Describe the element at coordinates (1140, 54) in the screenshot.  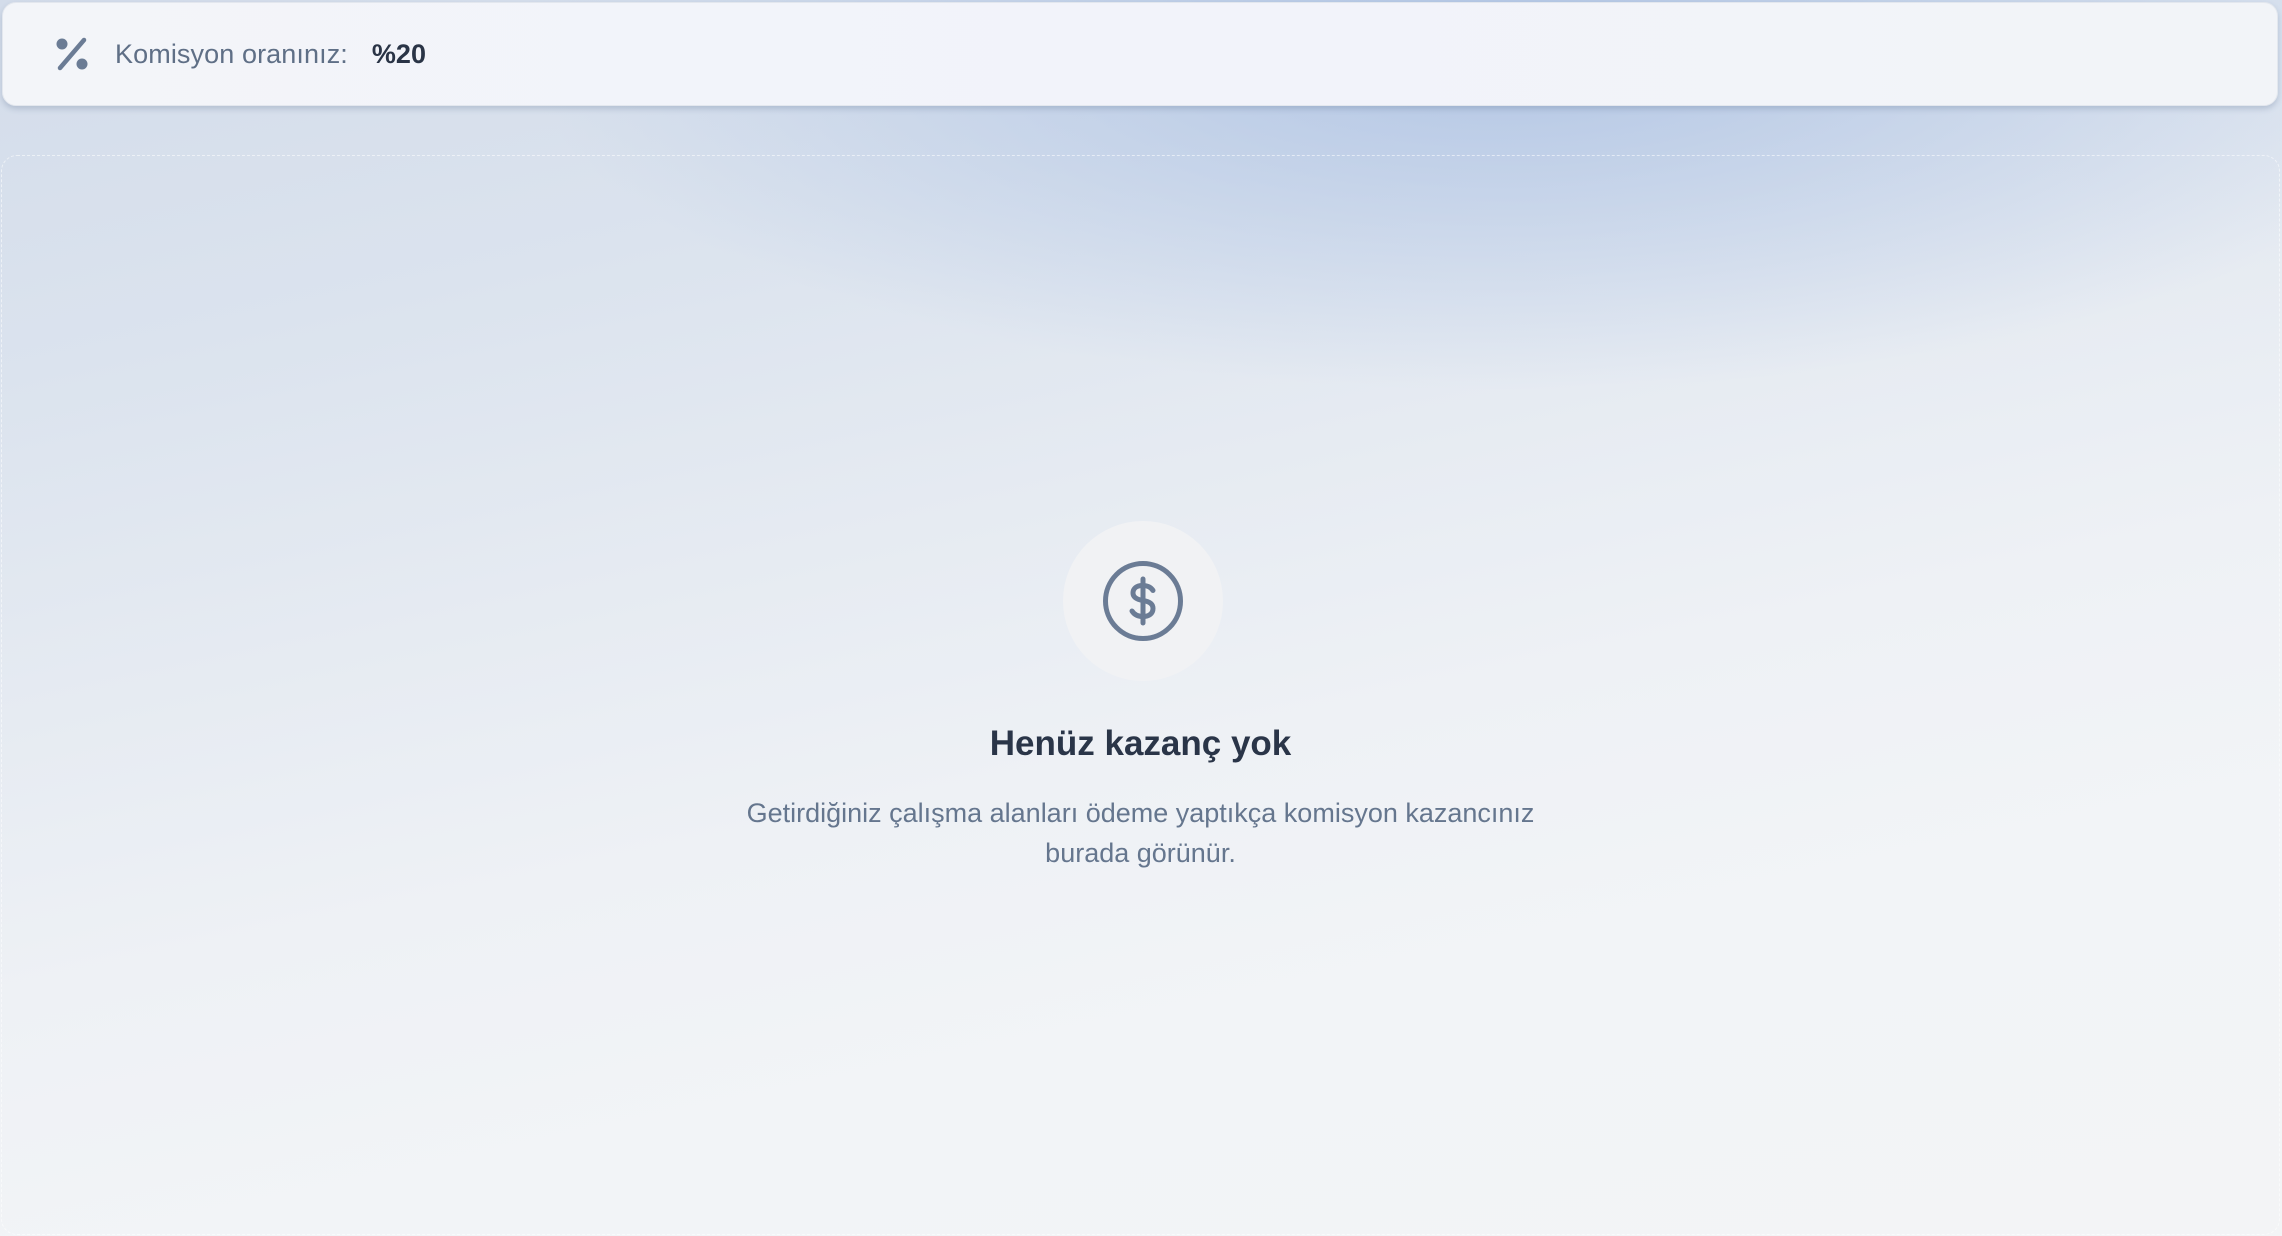
I see `commission-rate-bar: Komisyon oranınız: %20` at that location.